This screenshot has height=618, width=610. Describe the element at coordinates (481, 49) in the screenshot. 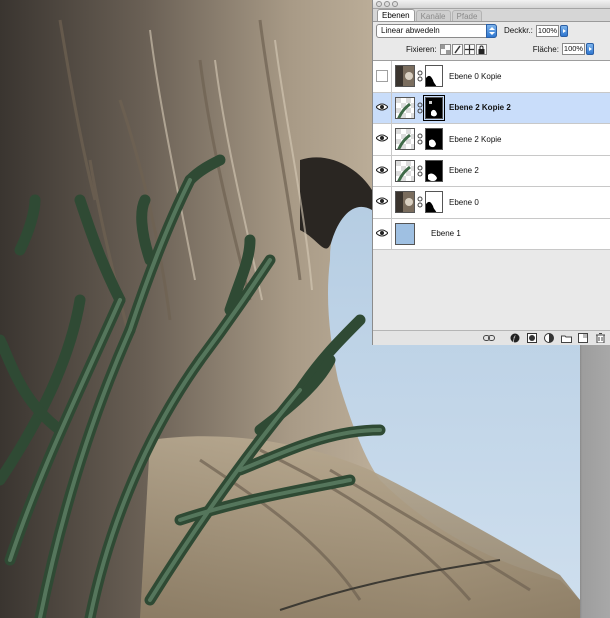

I see `lock-all-icon` at that location.